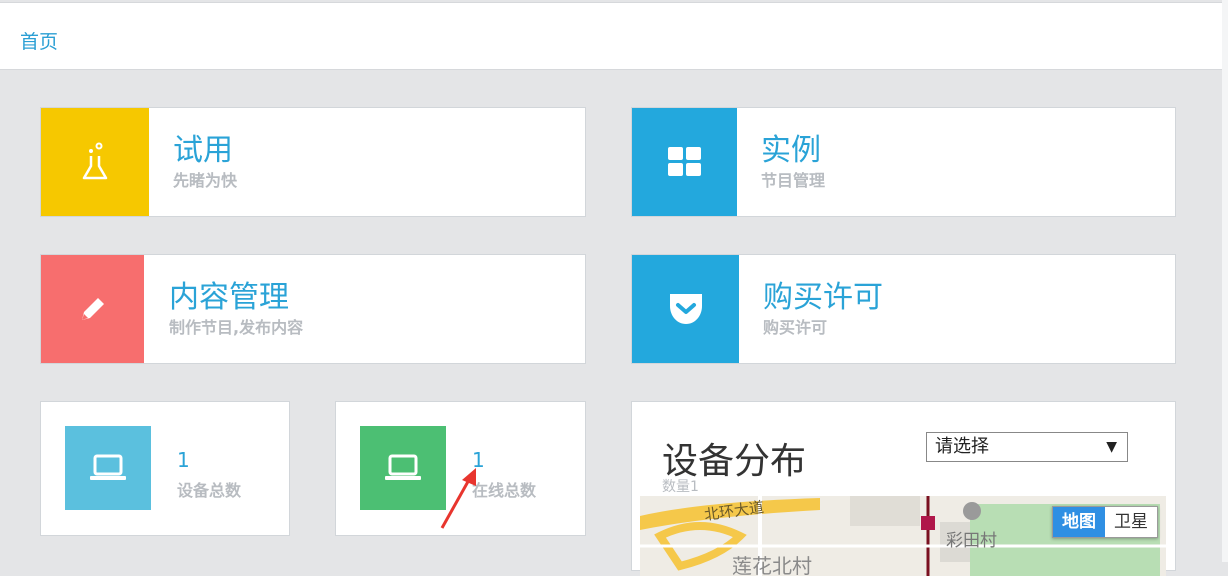  What do you see at coordinates (793, 180) in the screenshot?
I see `tile-examples-subtitle: 节目管理` at bounding box center [793, 180].